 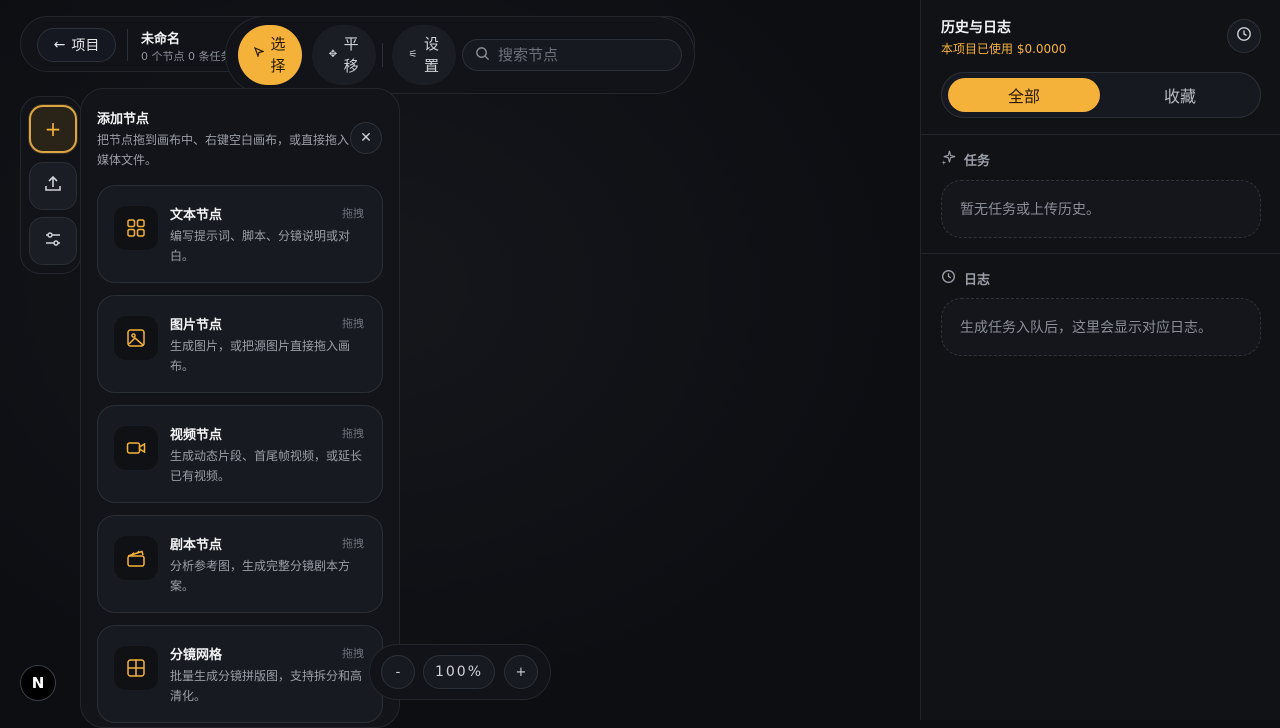 What do you see at coordinates (260, 246) in the screenshot?
I see `card-description: 编写提示词、脚本、分镜说明或对白。` at bounding box center [260, 246].